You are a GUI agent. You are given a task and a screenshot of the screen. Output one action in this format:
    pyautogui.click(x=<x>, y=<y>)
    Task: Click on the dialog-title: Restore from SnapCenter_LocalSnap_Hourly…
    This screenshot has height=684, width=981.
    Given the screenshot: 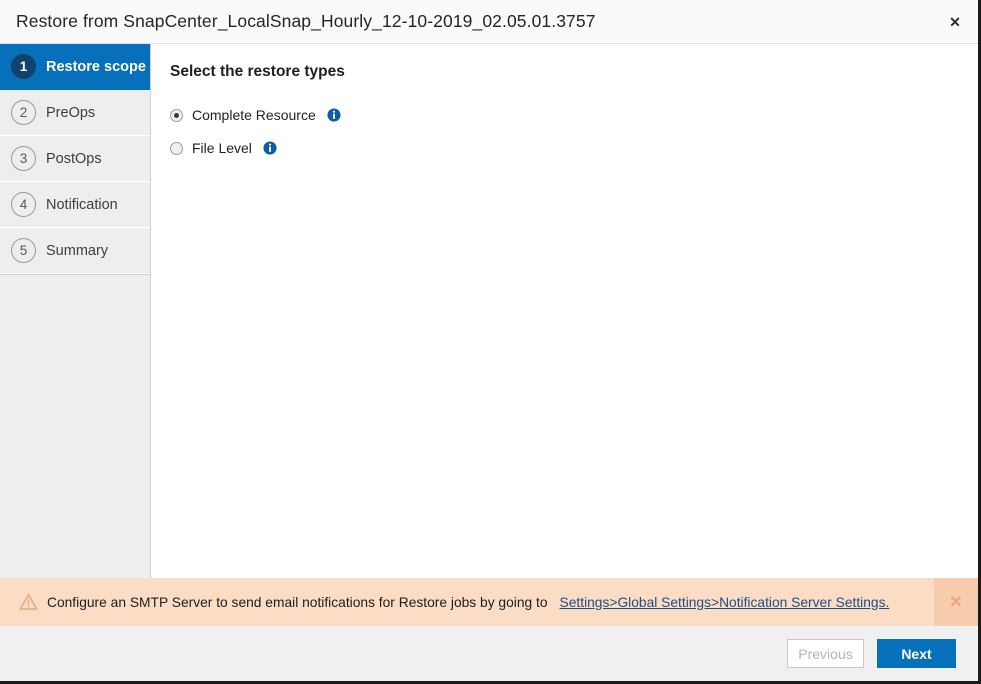 What is the action you would take?
    pyautogui.click(x=306, y=21)
    